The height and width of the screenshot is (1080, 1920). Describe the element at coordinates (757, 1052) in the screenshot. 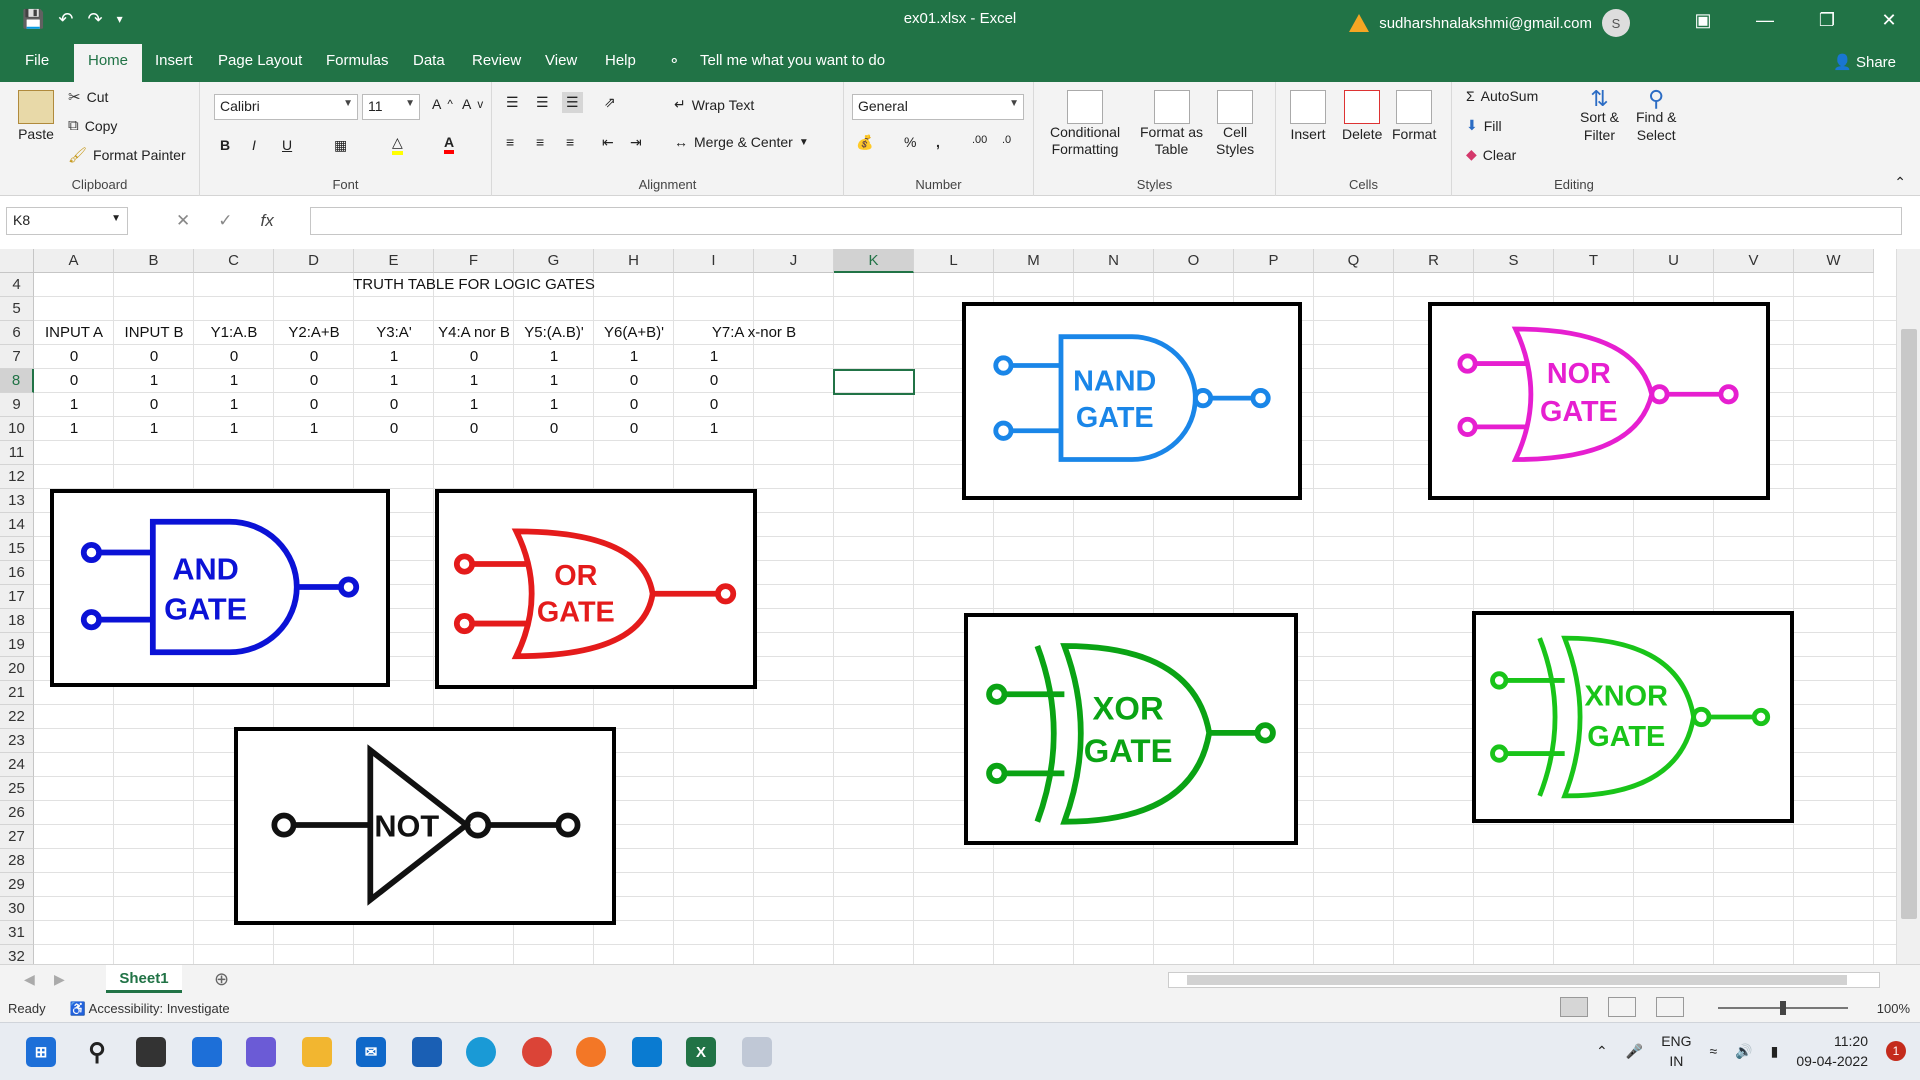

I see `snipping-tool-icon` at that location.